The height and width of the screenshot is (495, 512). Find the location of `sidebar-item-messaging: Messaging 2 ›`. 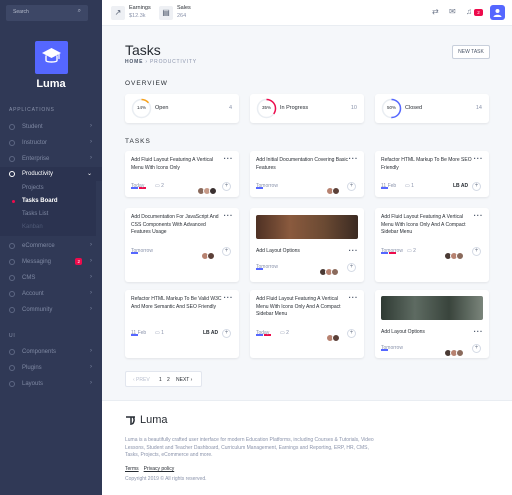

sidebar-item-messaging: Messaging 2 › is located at coordinates (51, 262).